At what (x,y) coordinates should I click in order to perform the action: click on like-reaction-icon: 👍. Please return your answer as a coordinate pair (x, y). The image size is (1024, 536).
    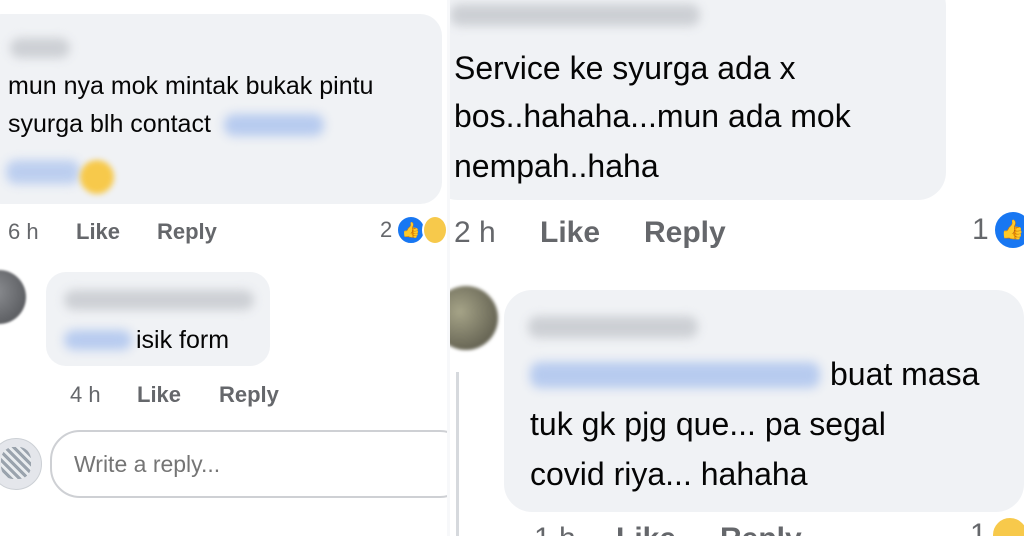
    Looking at the image, I should click on (1008, 230).